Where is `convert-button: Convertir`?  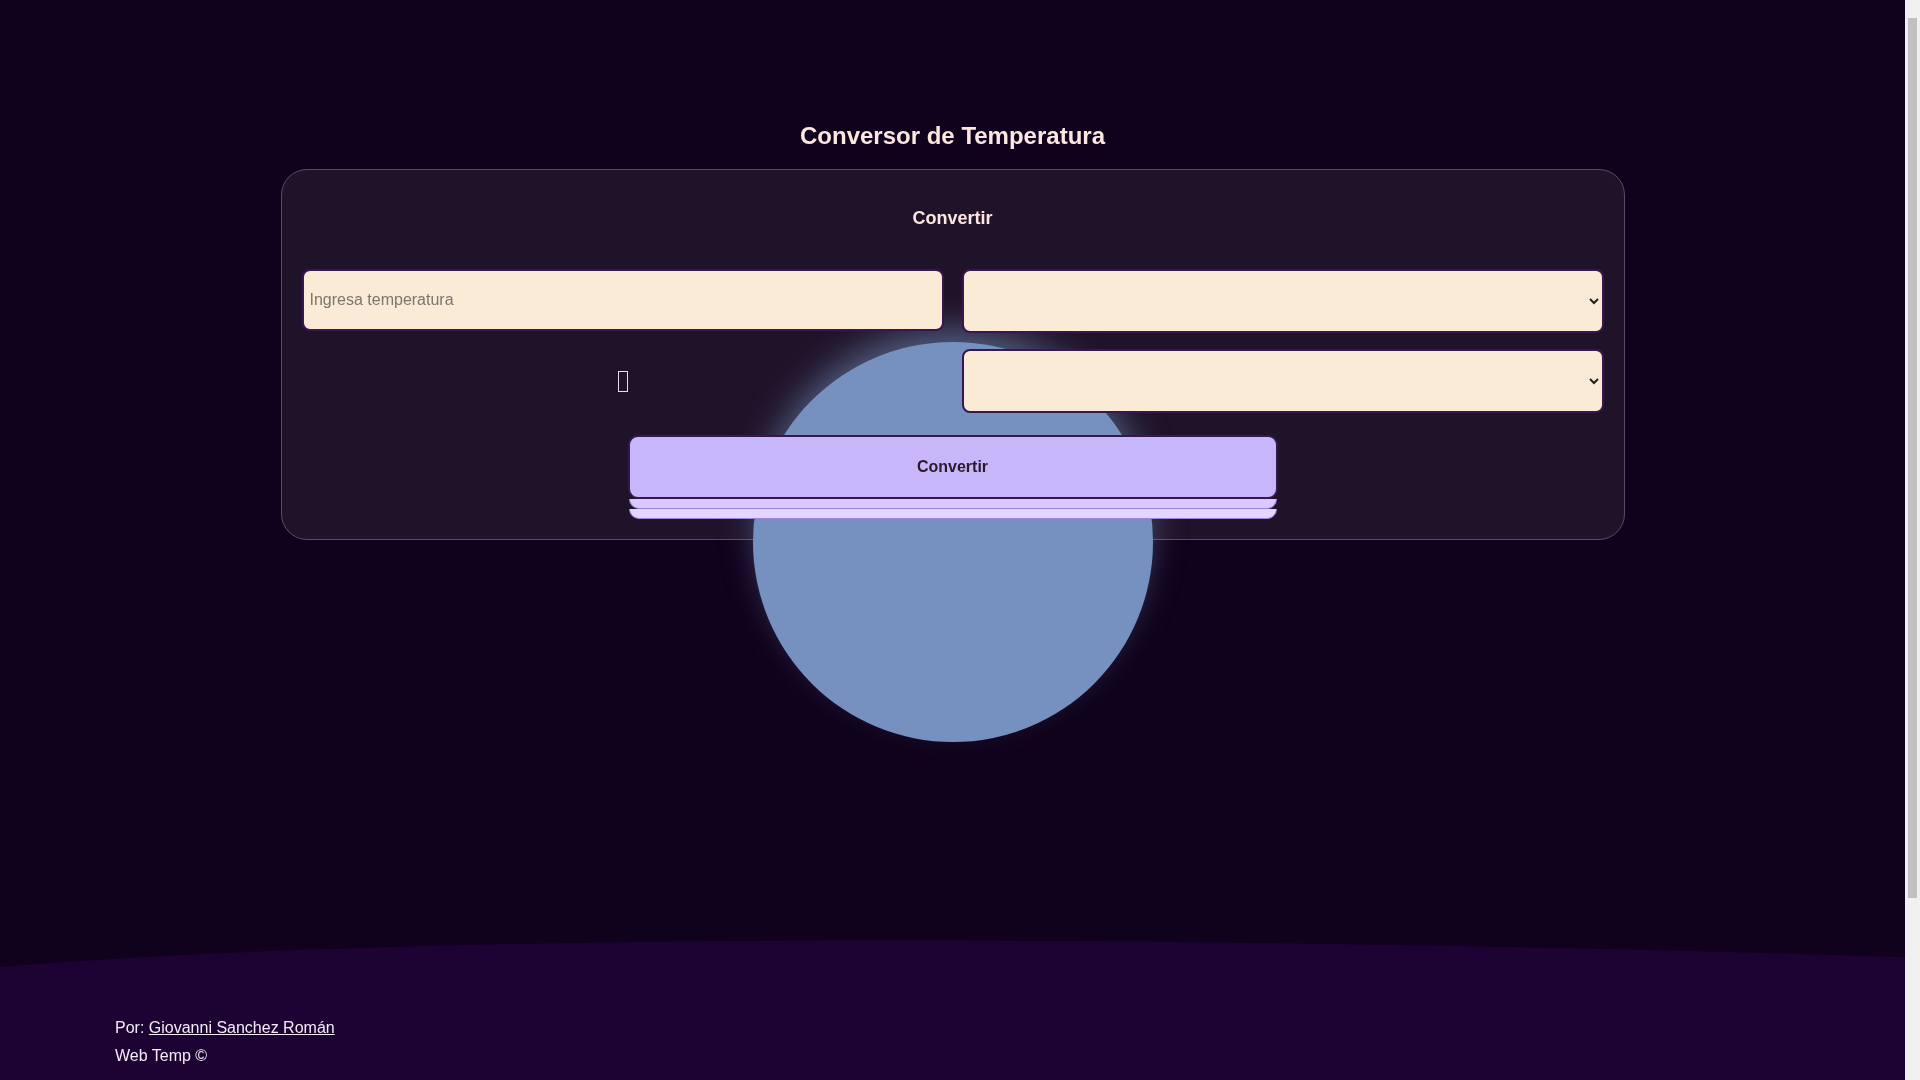
convert-button: Convertir is located at coordinates (952, 467).